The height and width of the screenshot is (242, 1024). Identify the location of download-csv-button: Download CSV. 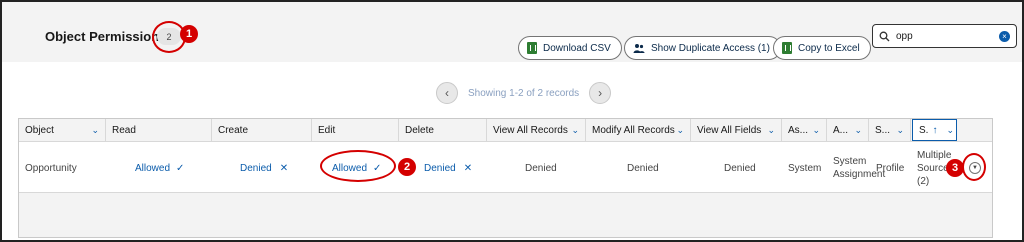
(570, 48).